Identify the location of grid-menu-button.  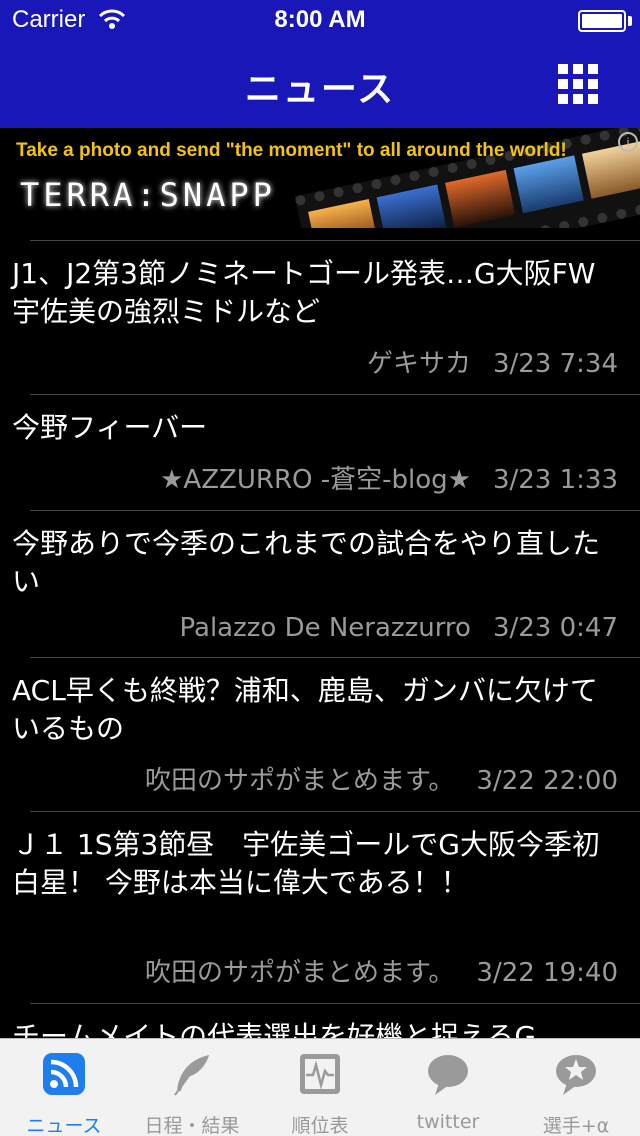
(578, 84).